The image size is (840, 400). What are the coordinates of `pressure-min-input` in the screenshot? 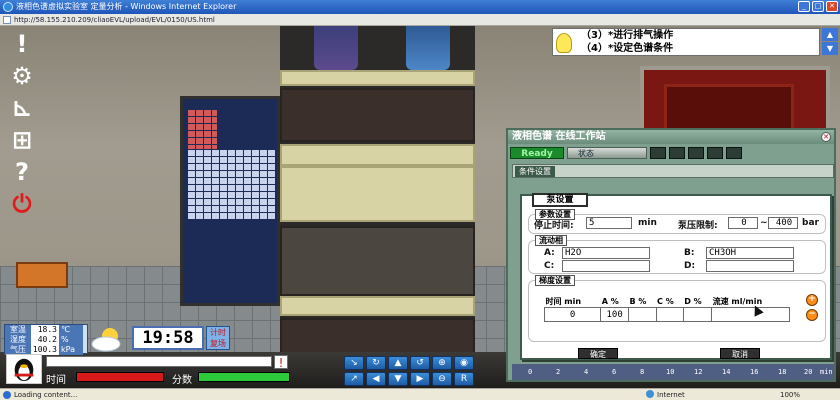 It's located at (743, 223).